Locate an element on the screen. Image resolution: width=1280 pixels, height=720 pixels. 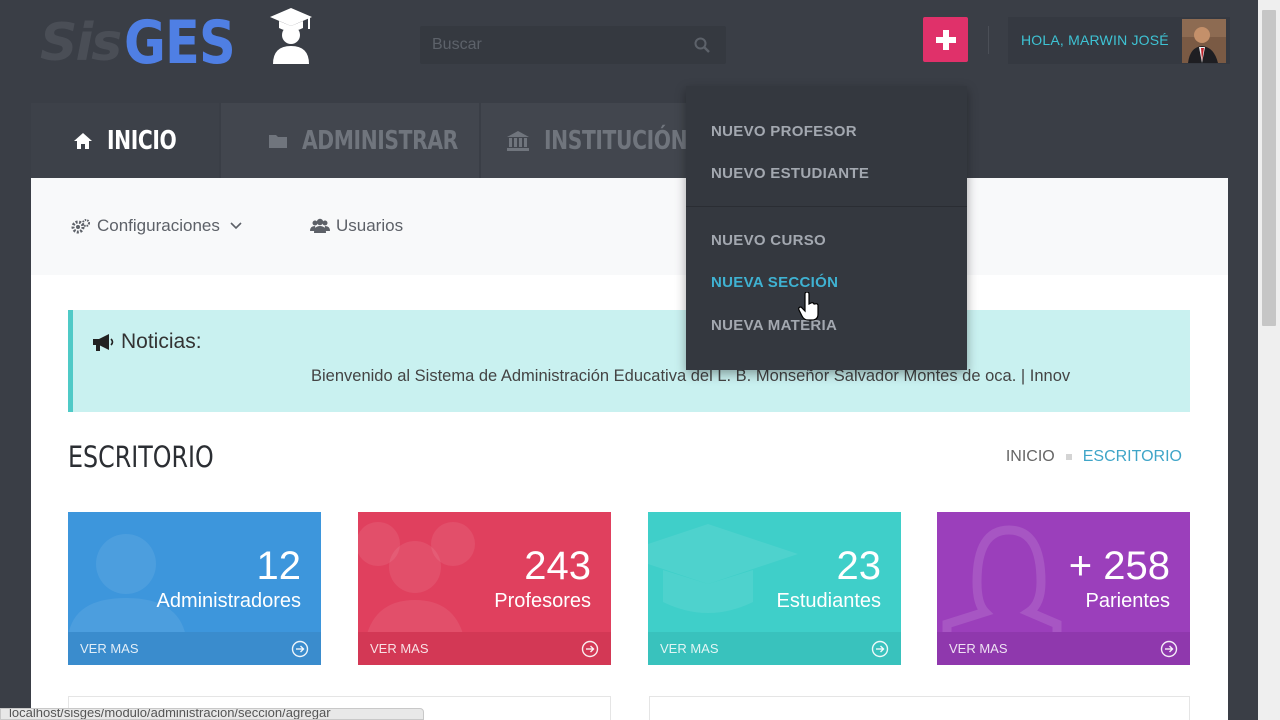
stat-label: Administradores is located at coordinates (228, 601).